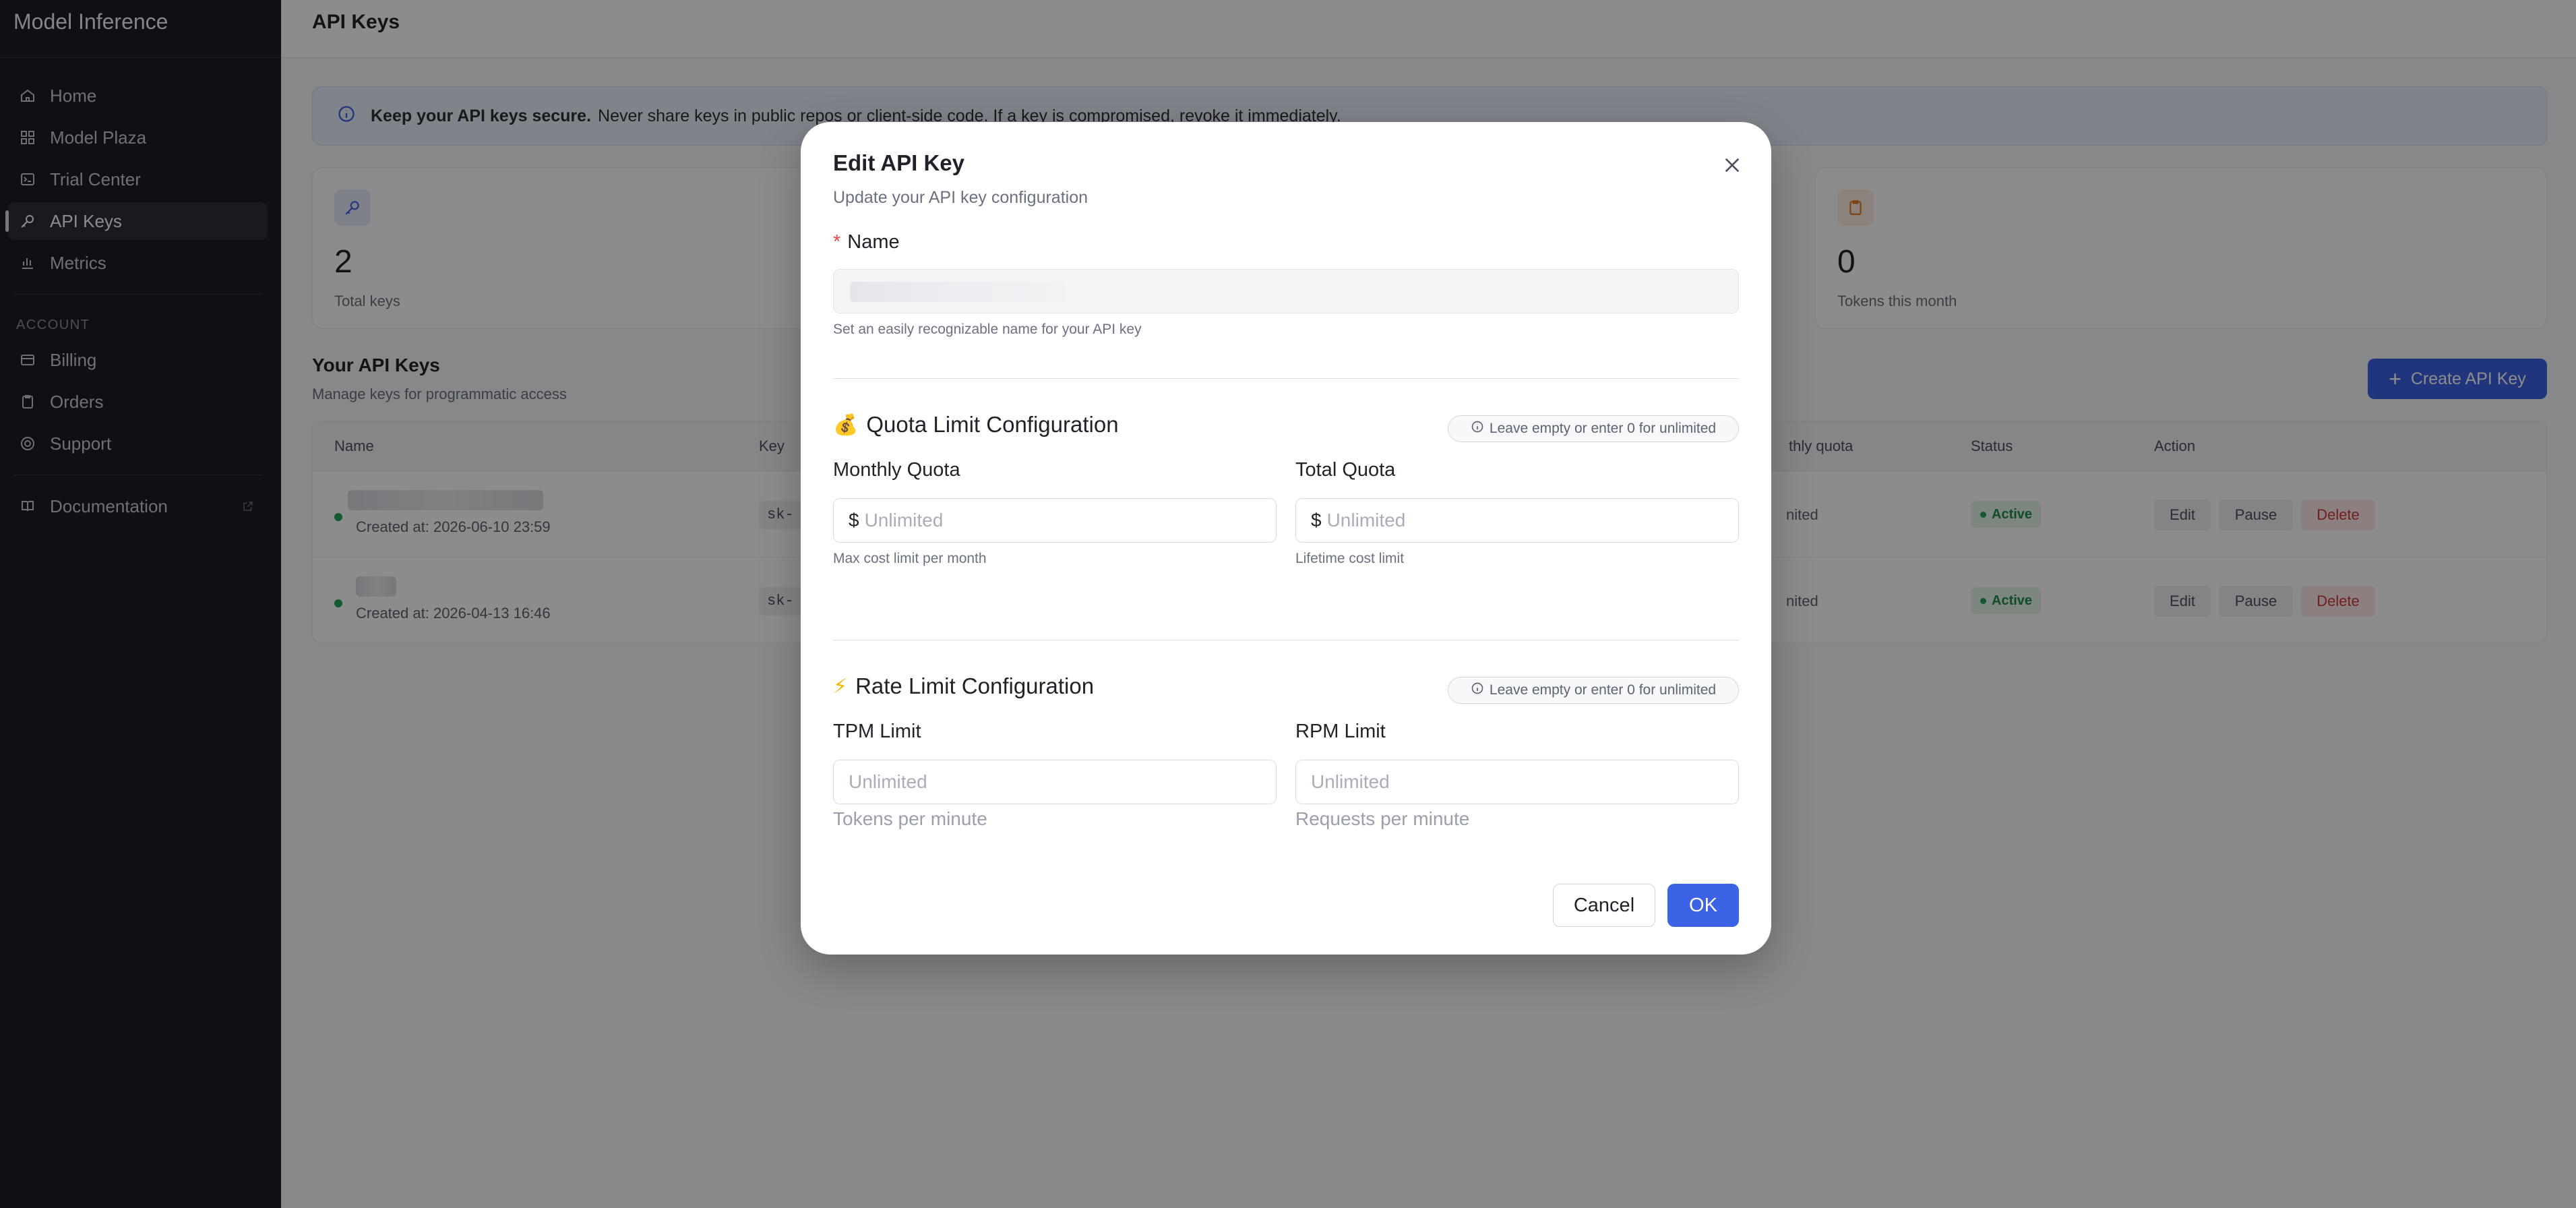 The height and width of the screenshot is (1208, 2576). What do you see at coordinates (993, 425) in the screenshot?
I see `quota-section-title-text: Quota Limit Configuration` at bounding box center [993, 425].